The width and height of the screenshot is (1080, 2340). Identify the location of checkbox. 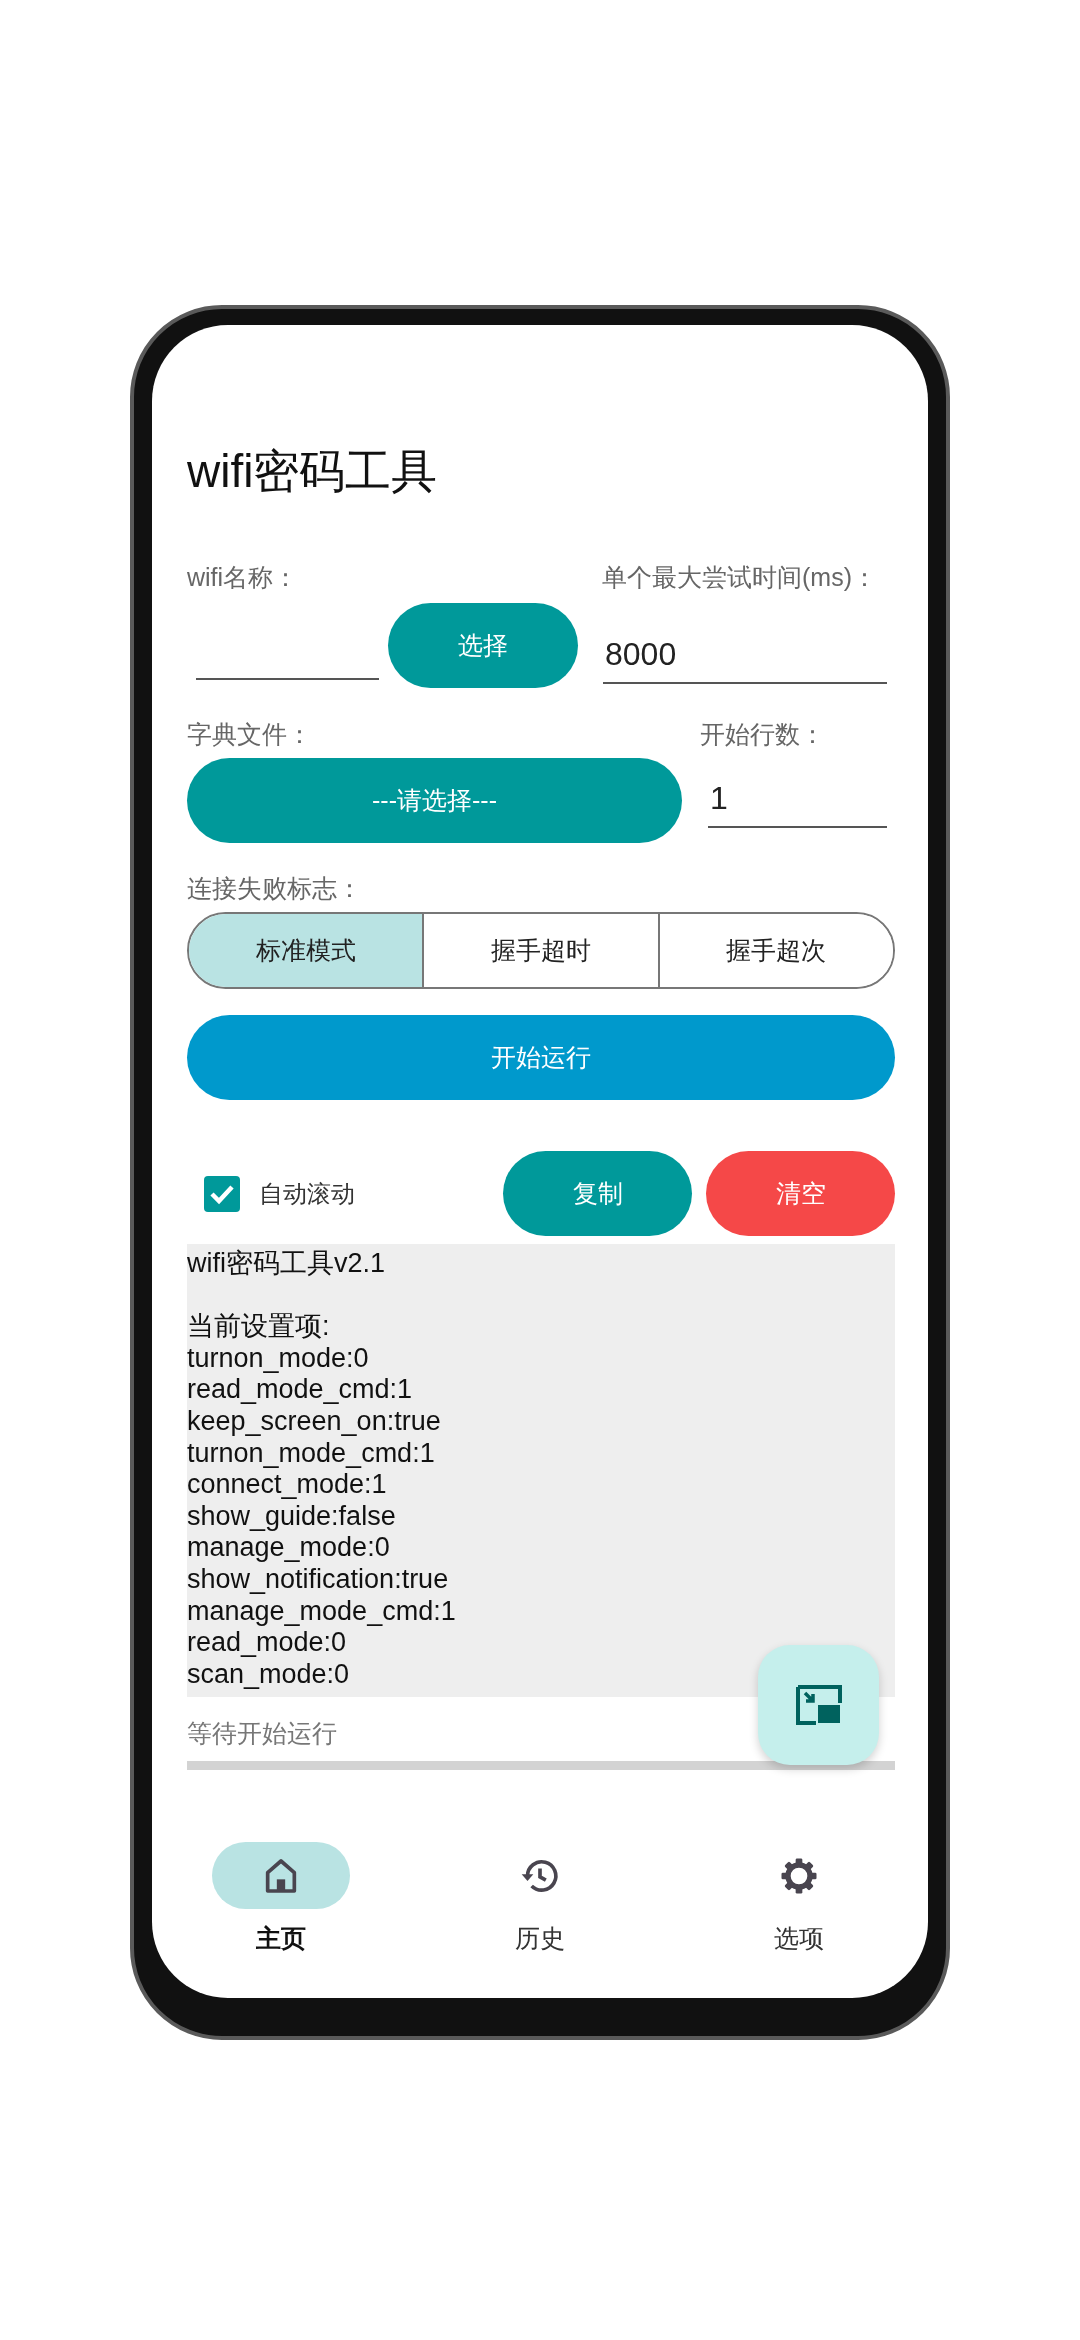
(222, 1193).